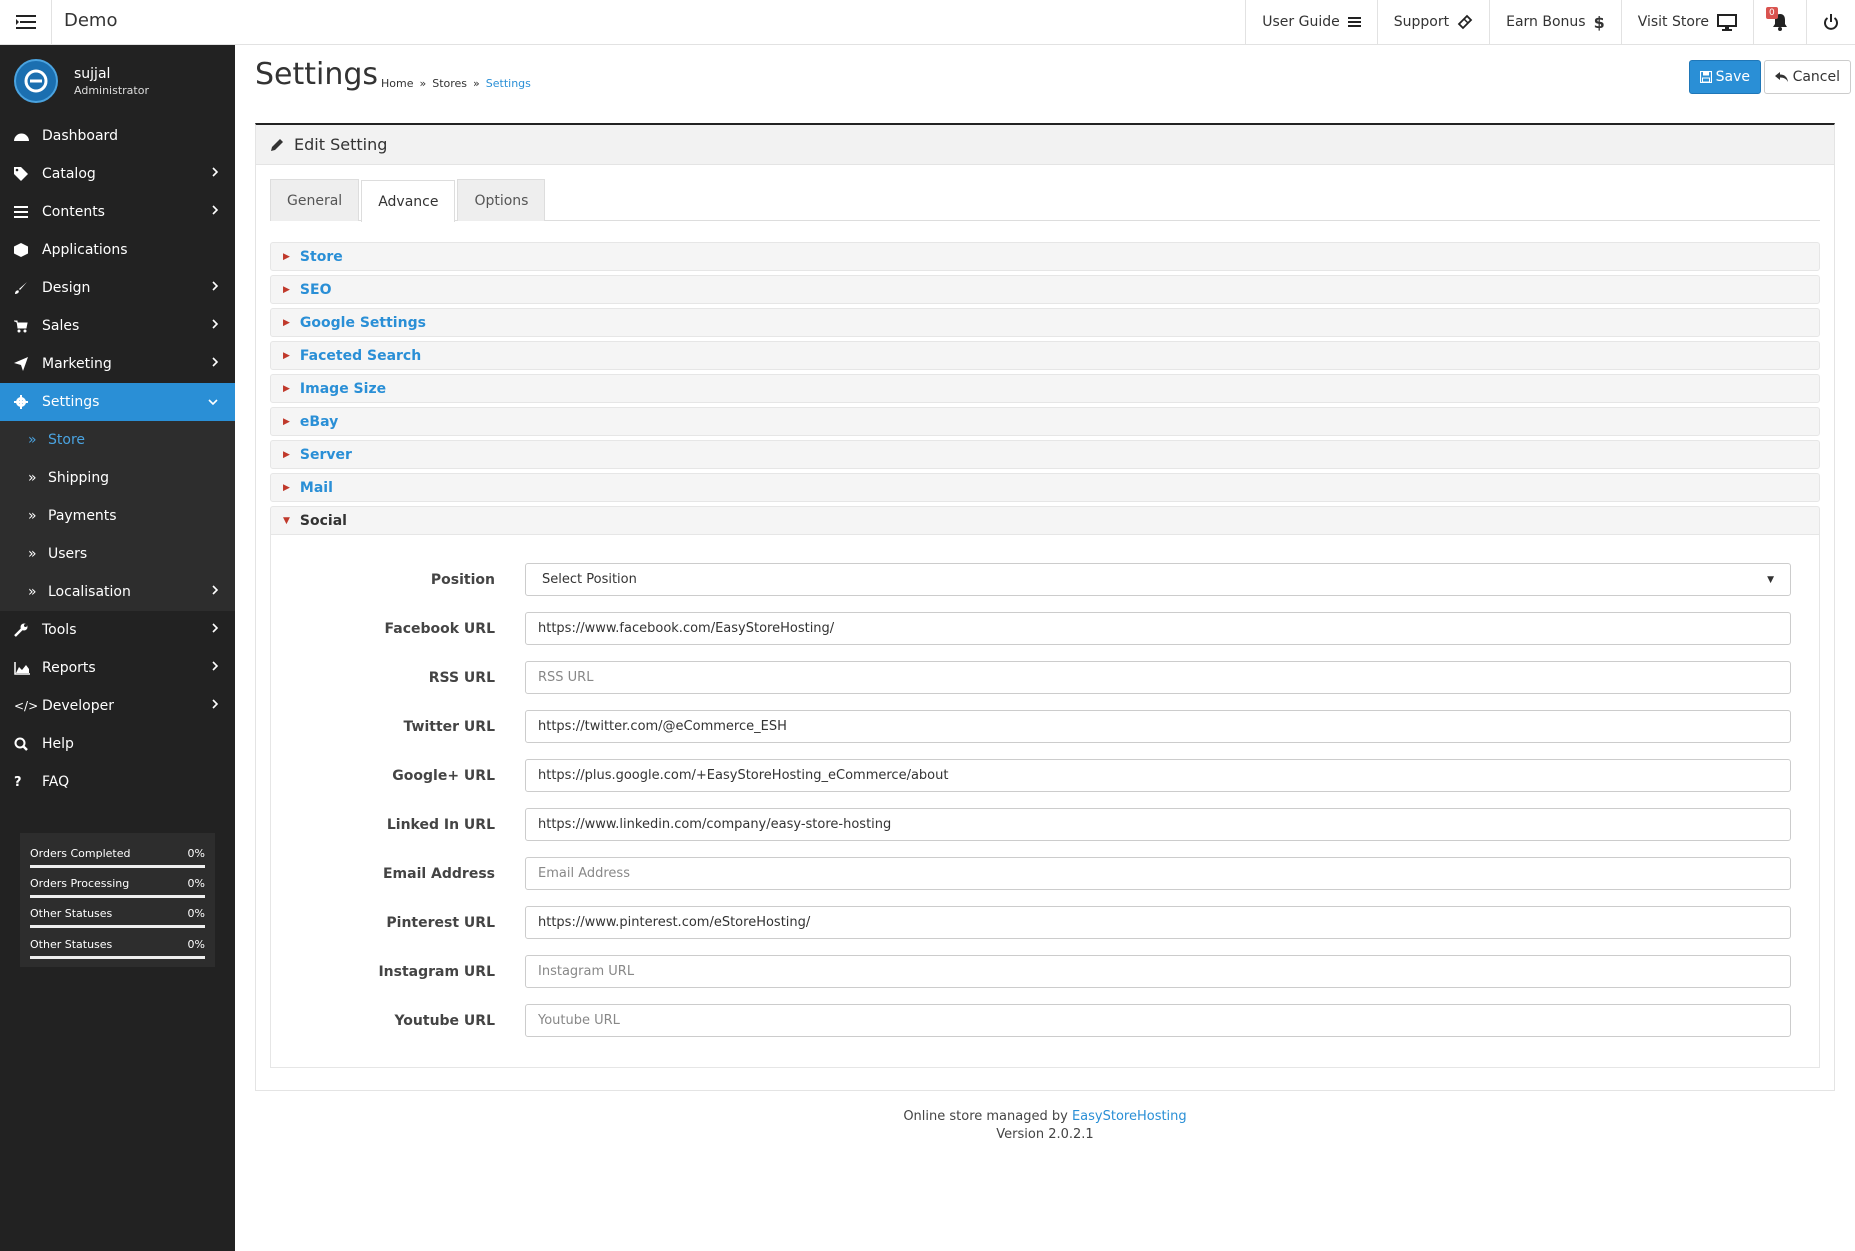 The image size is (1855, 1251). What do you see at coordinates (1158, 824) in the screenshot?
I see `linkedin-url-input` at bounding box center [1158, 824].